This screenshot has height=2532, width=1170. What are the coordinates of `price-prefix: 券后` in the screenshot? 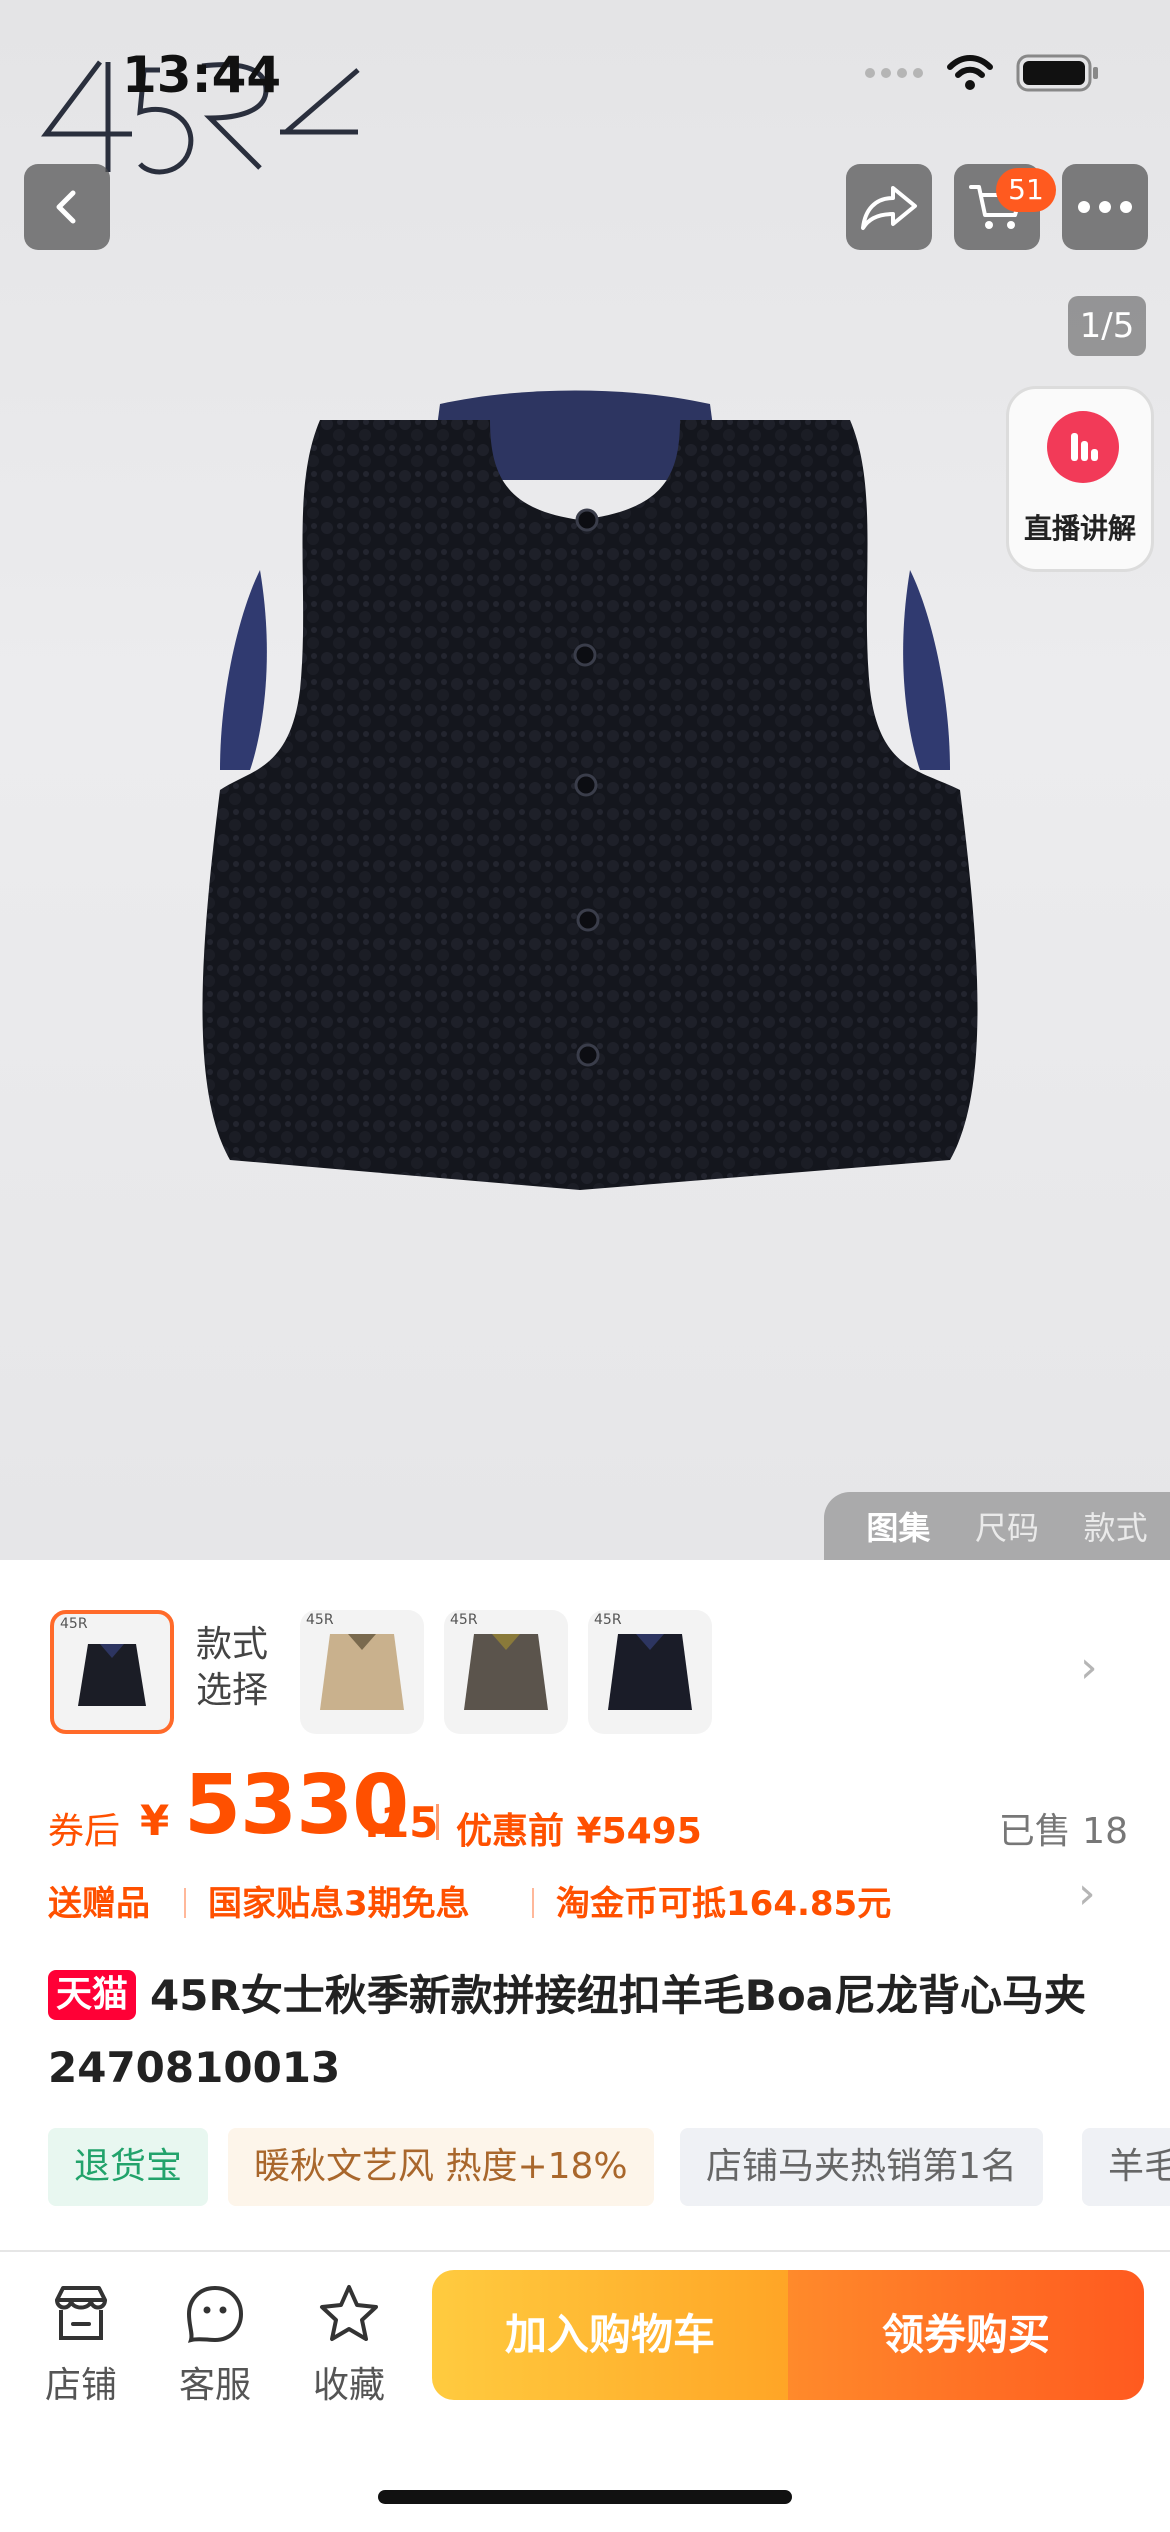 It's located at (84, 1831).